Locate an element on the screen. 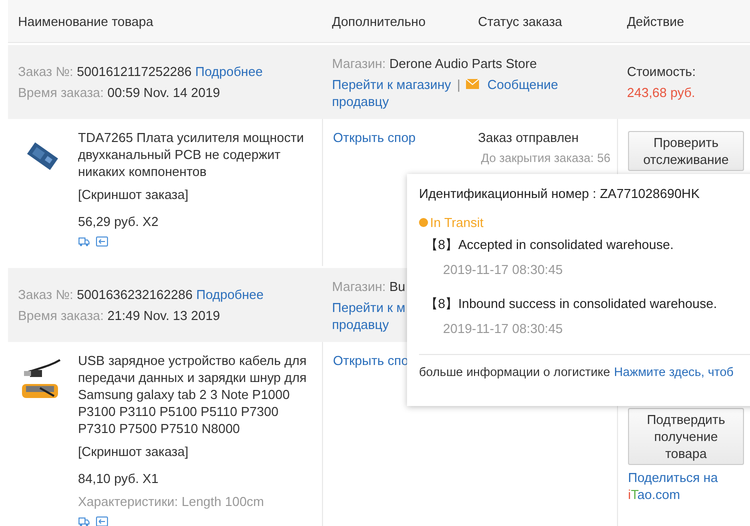 Image resolution: width=750 pixels, height=526 pixels. store-link: Перейти к м is located at coordinates (369, 307).